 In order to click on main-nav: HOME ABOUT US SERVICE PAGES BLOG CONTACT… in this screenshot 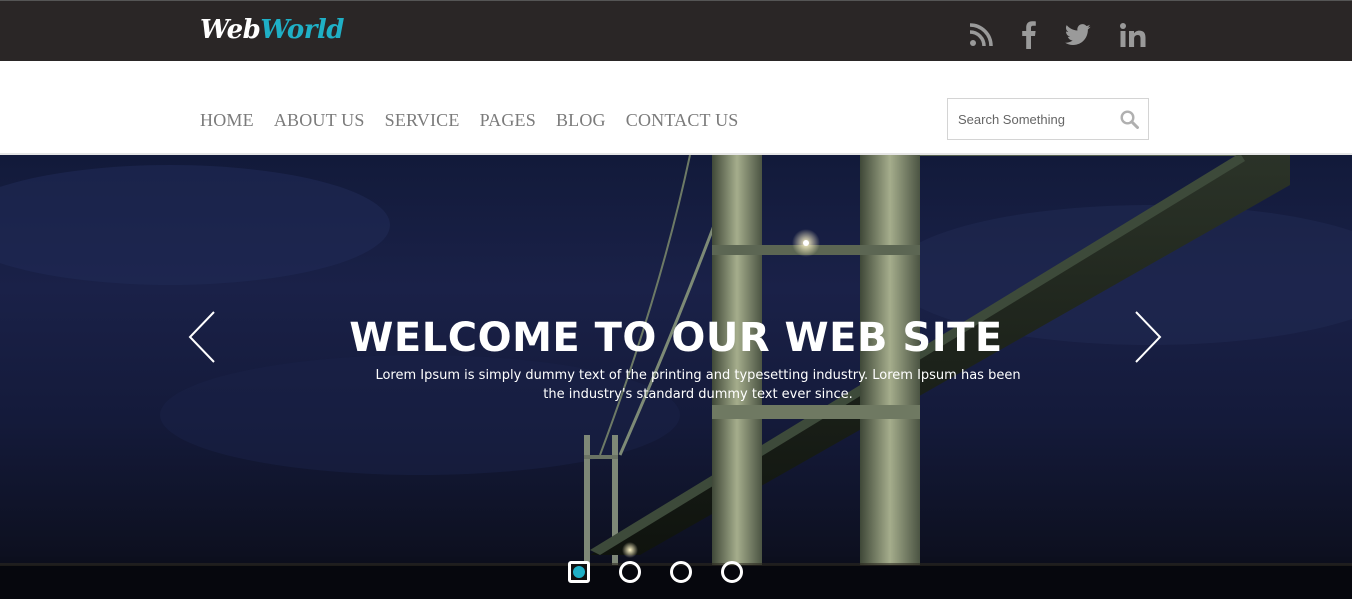, I will do `click(479, 120)`.